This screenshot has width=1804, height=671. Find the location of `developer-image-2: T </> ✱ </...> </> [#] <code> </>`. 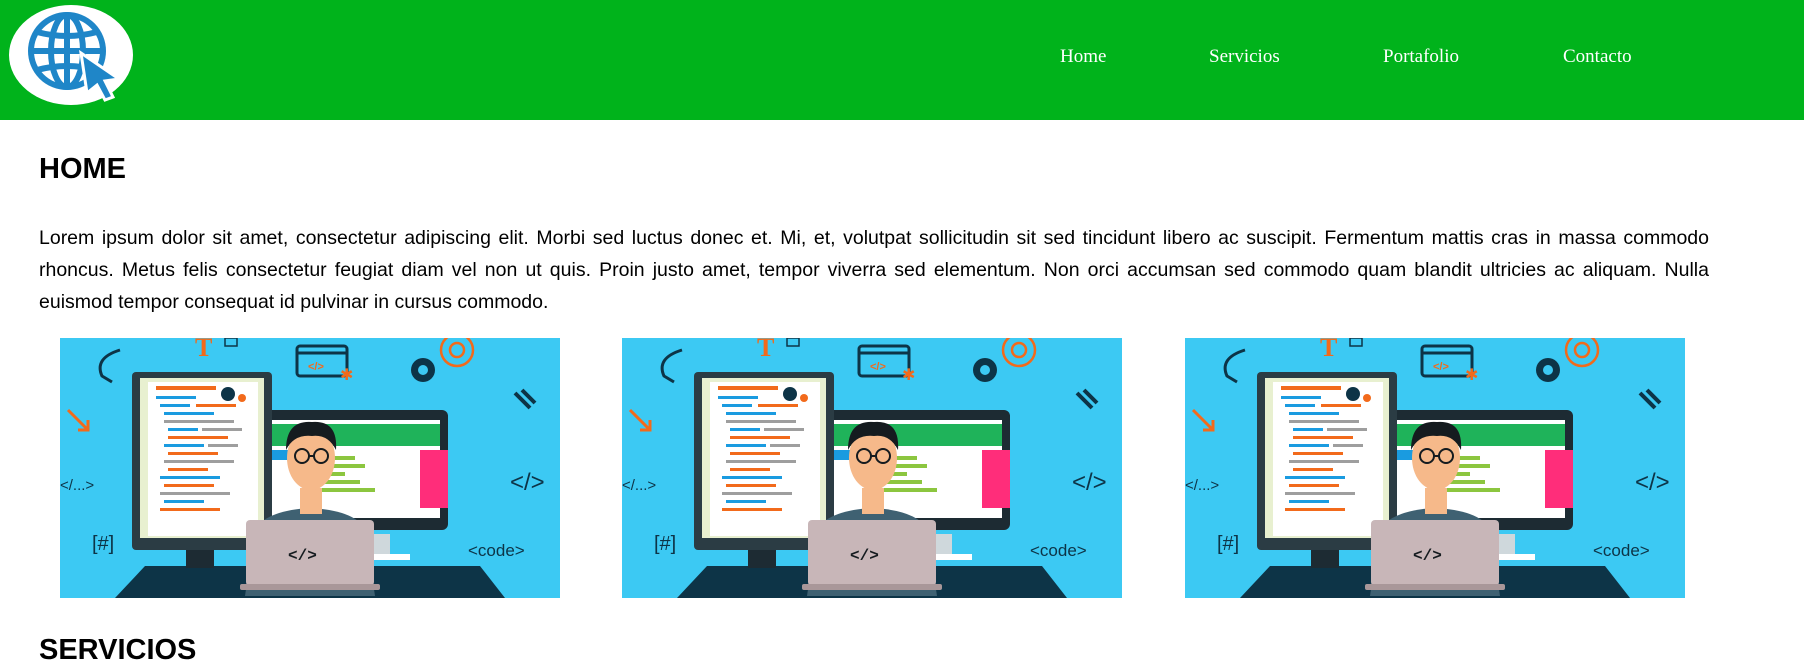

developer-image-2: T </> ✱ </...> </> [#] <code> </> is located at coordinates (872, 468).